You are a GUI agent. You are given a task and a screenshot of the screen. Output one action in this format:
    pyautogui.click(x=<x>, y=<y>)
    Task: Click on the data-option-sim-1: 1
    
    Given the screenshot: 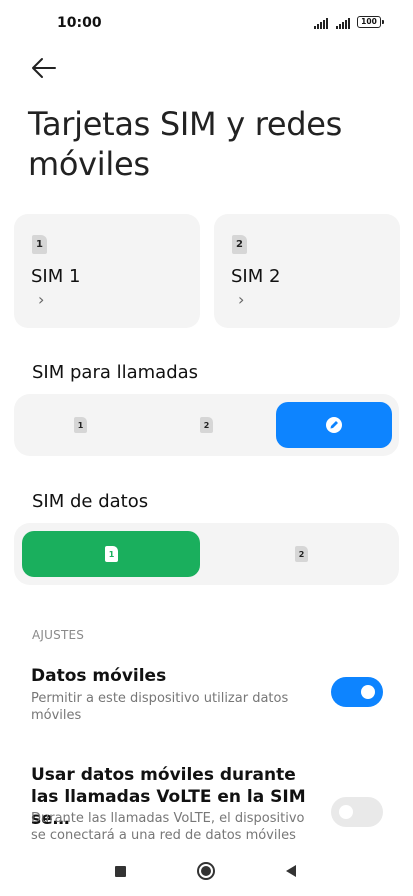 What is the action you would take?
    pyautogui.click(x=111, y=554)
    